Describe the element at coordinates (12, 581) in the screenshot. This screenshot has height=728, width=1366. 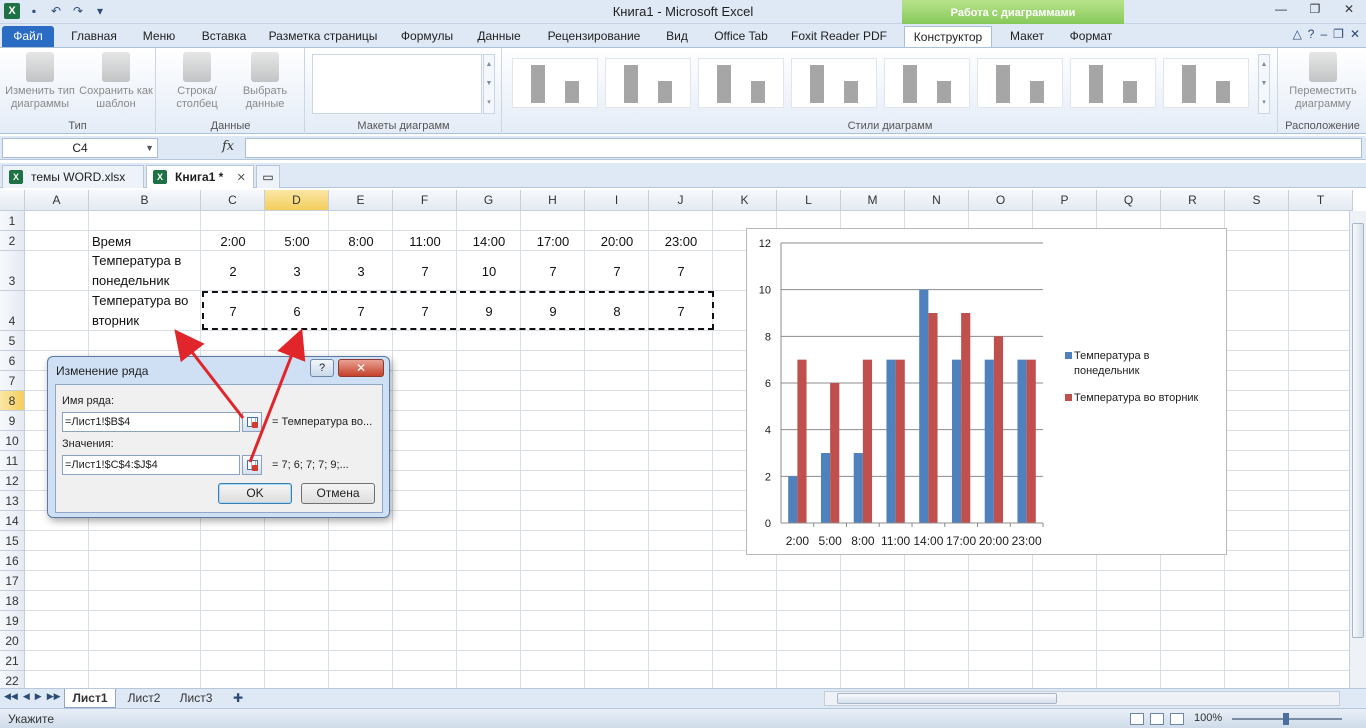
I see `row-header-17: 17` at that location.